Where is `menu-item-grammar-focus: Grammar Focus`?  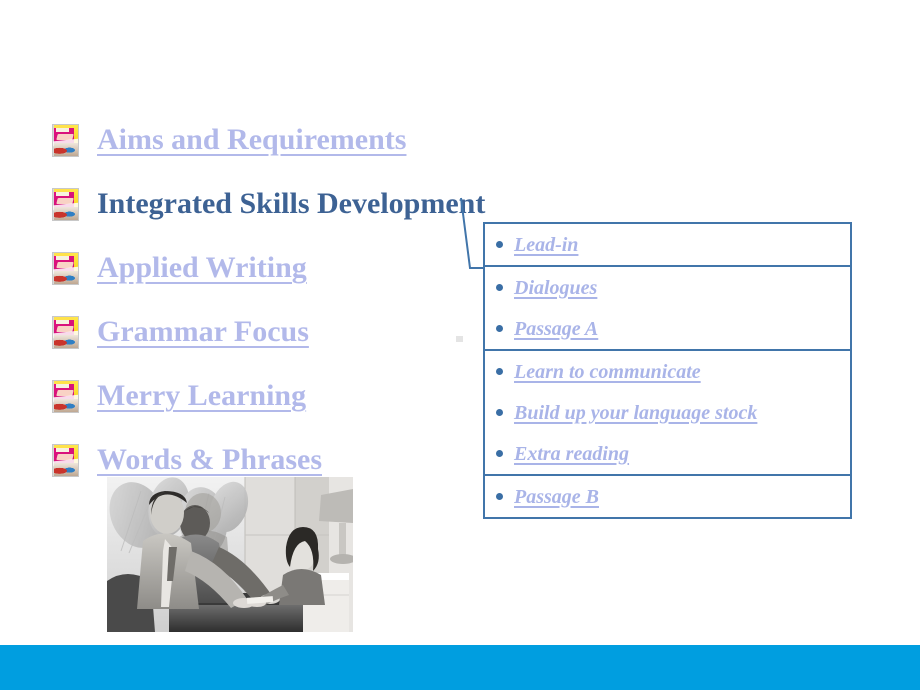
menu-item-grammar-focus: Grammar Focus is located at coordinates (262, 332).